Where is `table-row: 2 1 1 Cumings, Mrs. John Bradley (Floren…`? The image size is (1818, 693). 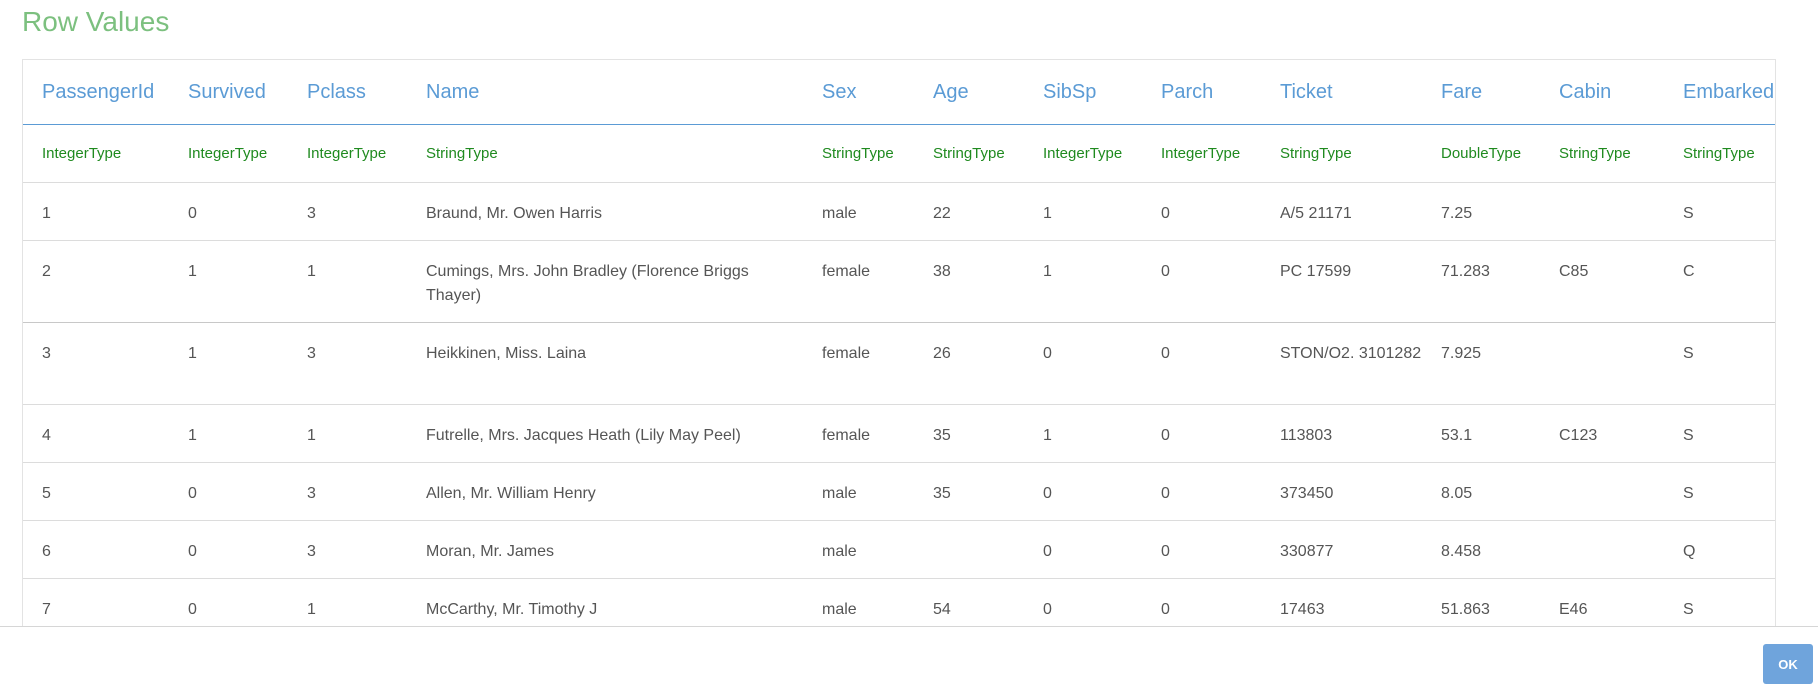
table-row: 2 1 1 Cumings, Mrs. John Bradley (Floren… is located at coordinates (899, 281).